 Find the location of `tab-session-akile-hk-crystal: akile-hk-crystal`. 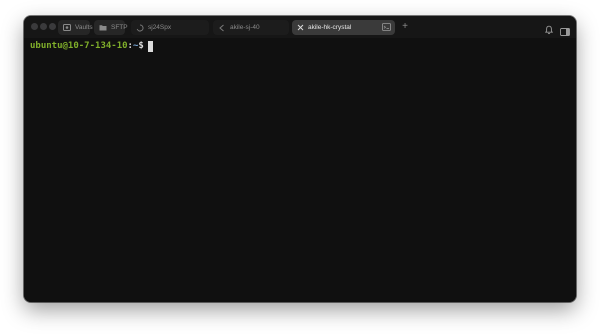

tab-session-akile-hk-crystal: akile-hk-crystal is located at coordinates (343, 27).